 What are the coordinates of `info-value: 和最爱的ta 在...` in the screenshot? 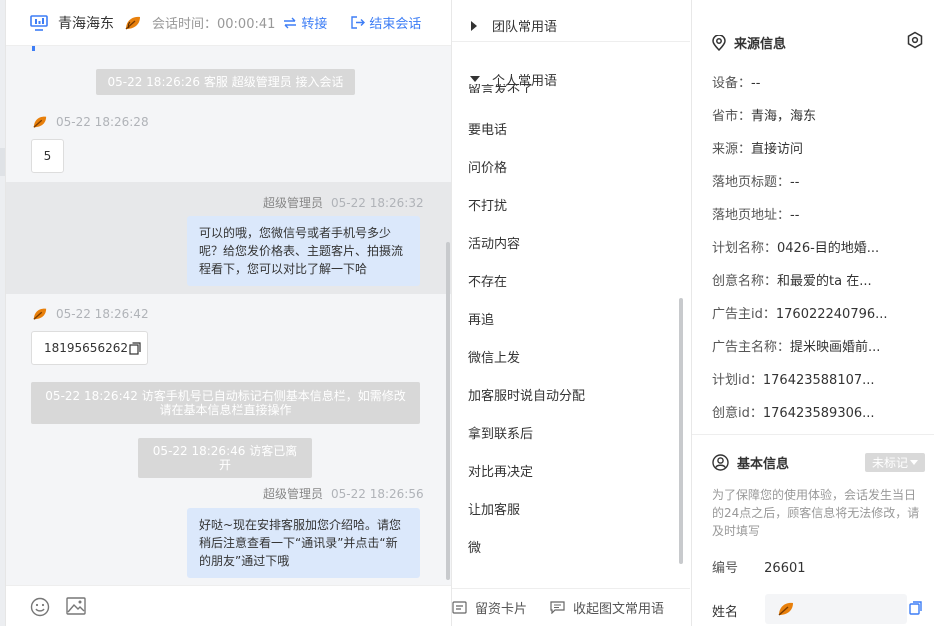 It's located at (824, 281).